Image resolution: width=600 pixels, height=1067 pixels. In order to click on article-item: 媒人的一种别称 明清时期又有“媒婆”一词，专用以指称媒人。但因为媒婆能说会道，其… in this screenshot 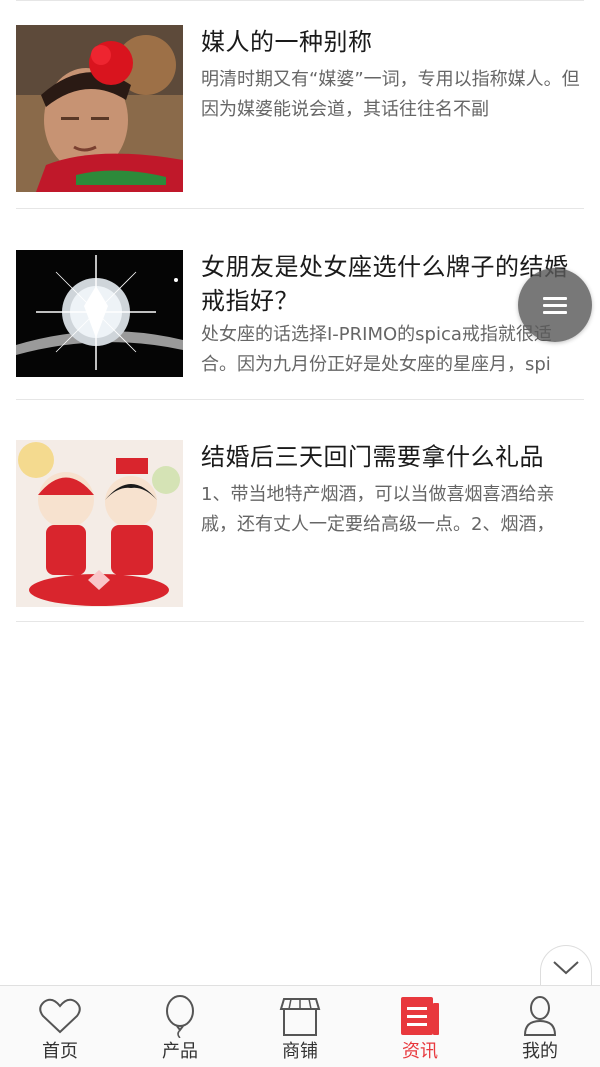, I will do `click(300, 108)`.